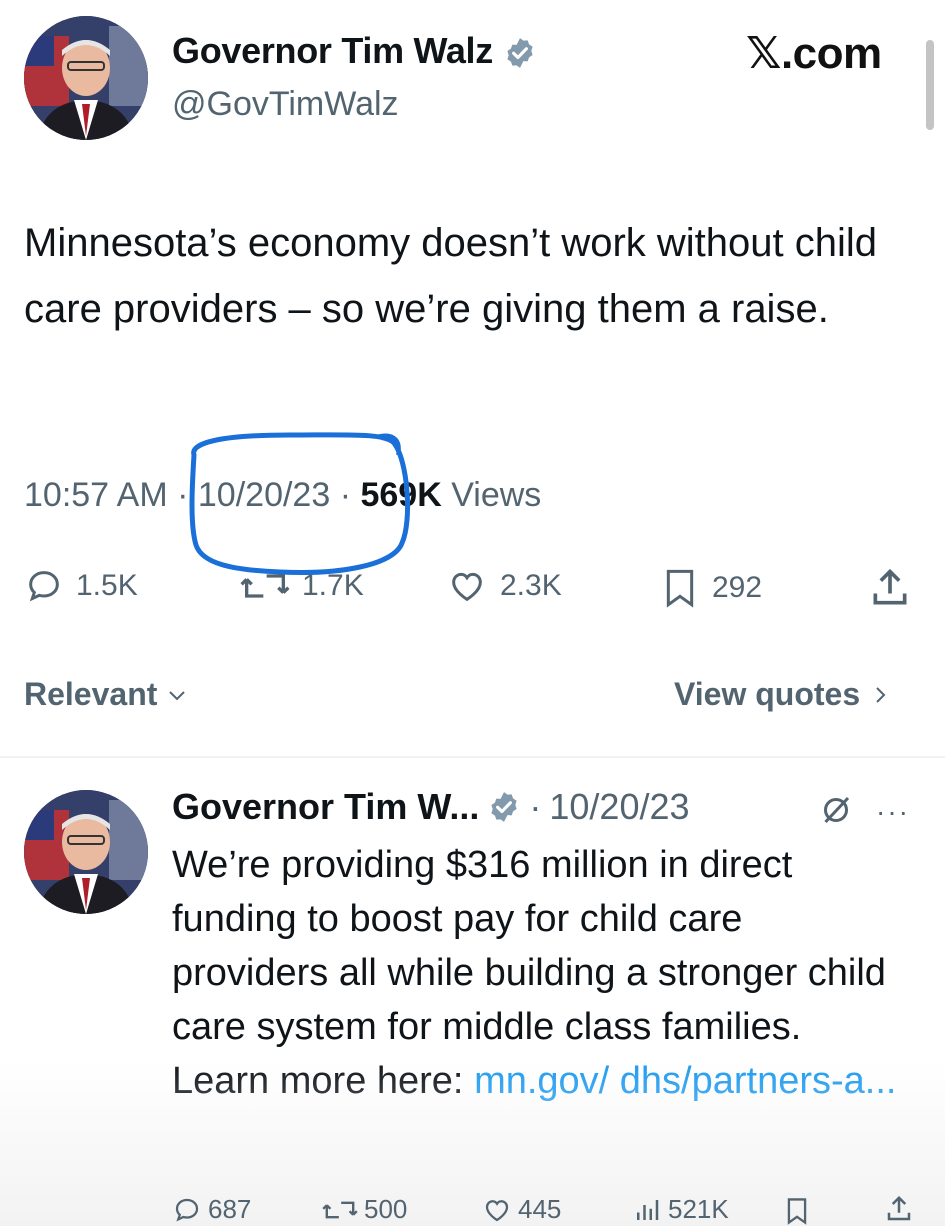 This screenshot has width=945, height=1231. What do you see at coordinates (540, 1209) in the screenshot?
I see `reply-like-count: 445` at bounding box center [540, 1209].